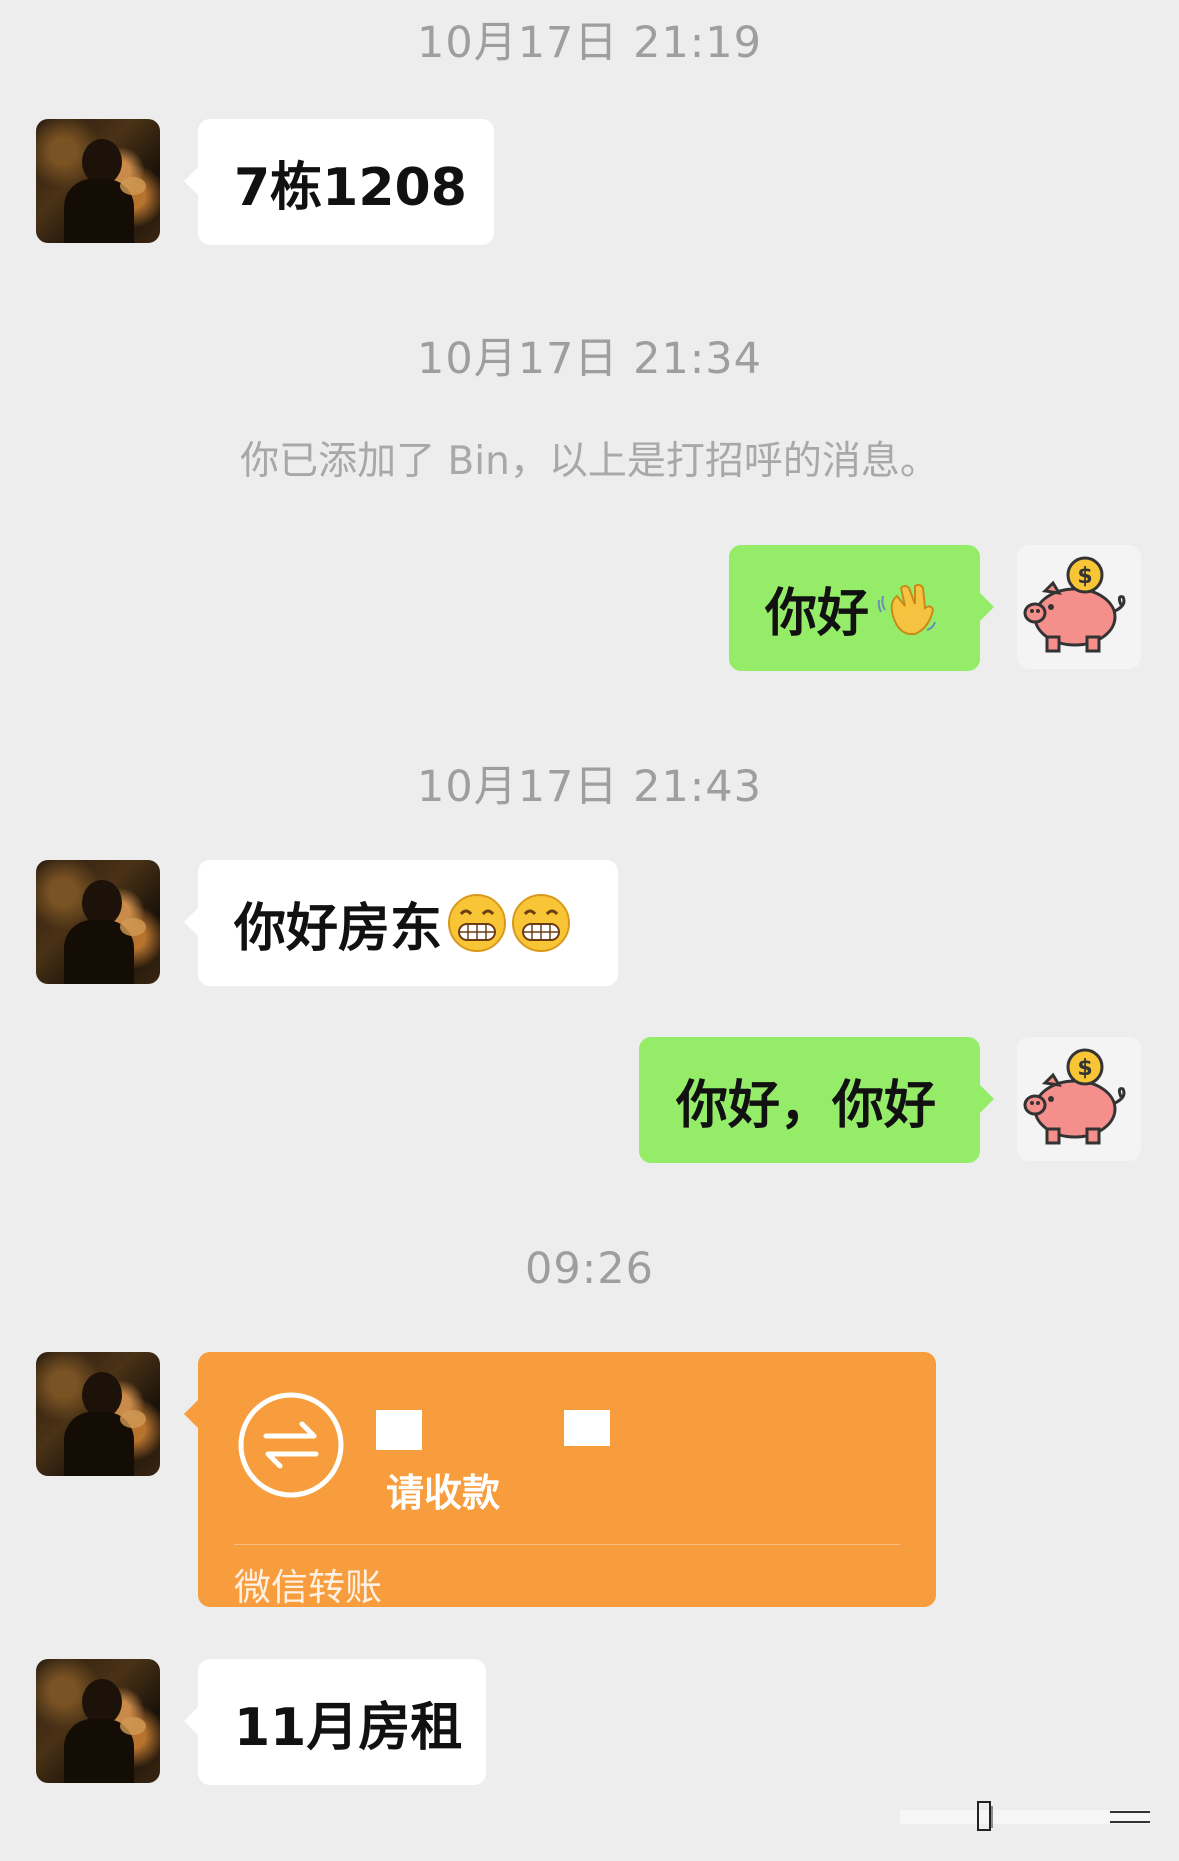  I want to click on message-bubble-incoming: 7栋1208, so click(339, 182).